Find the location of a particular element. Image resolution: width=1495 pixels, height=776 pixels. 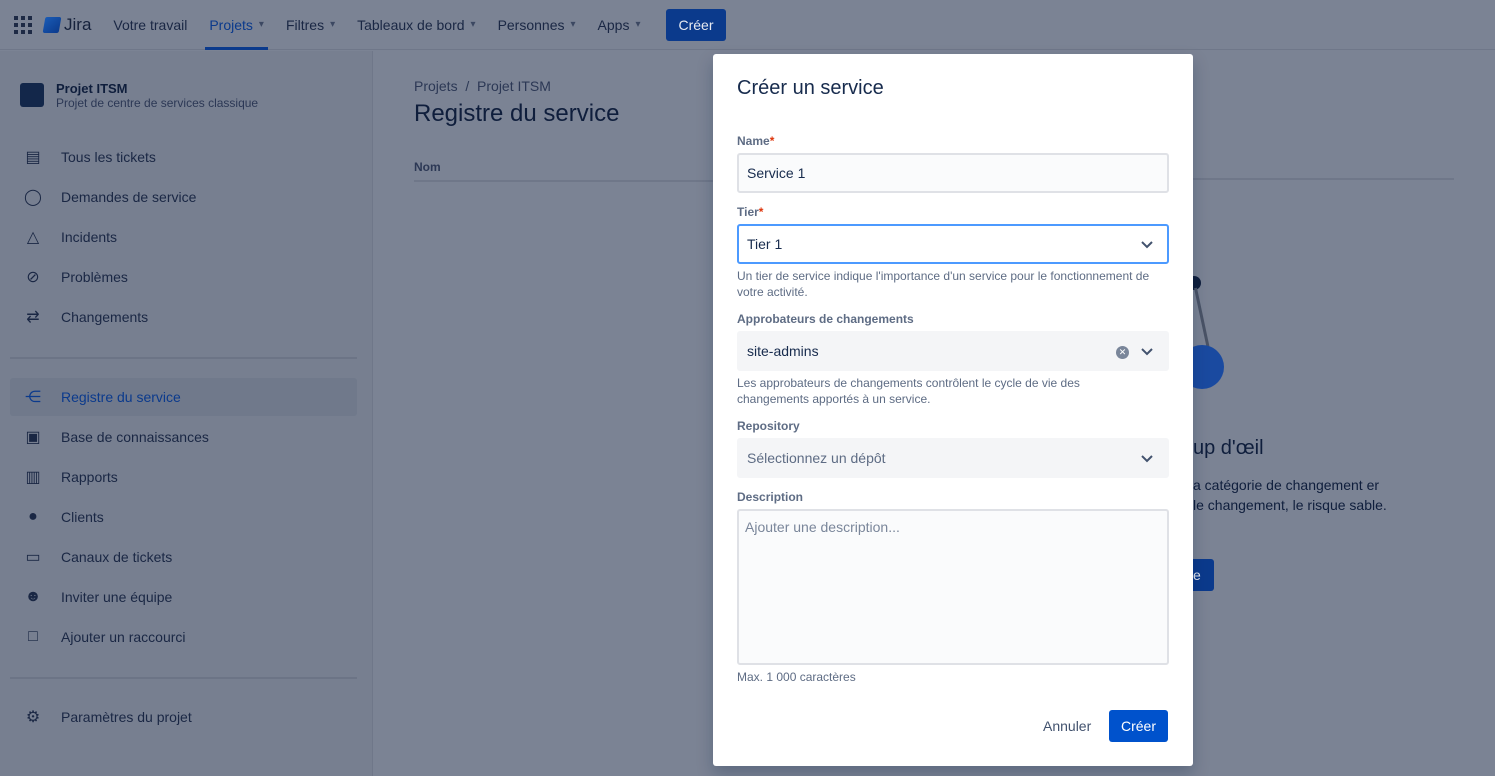

sidebar-item-clients: ● Clients is located at coordinates (183, 517).